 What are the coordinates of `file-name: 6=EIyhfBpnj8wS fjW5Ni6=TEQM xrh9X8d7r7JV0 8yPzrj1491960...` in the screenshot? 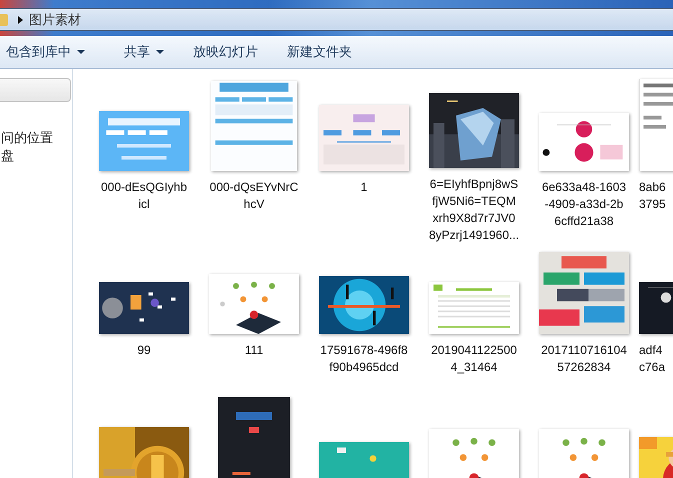 It's located at (474, 210).